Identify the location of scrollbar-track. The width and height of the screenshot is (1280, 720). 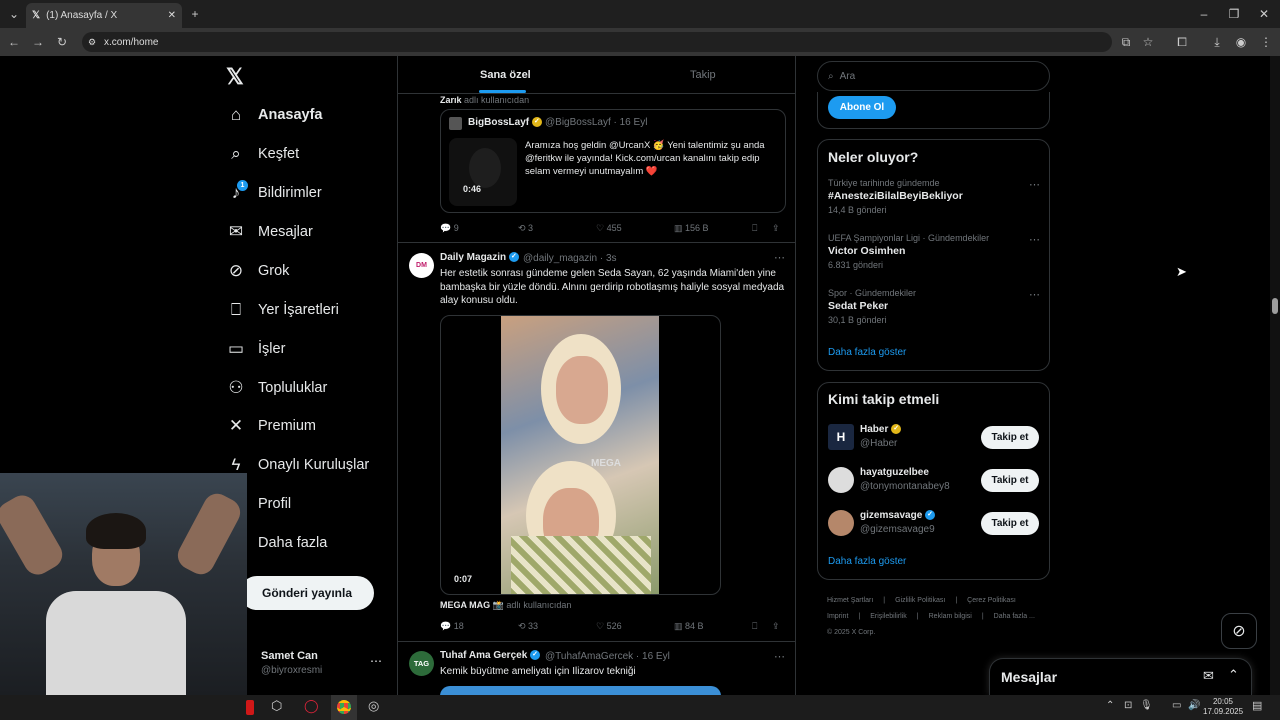
(1275, 375).